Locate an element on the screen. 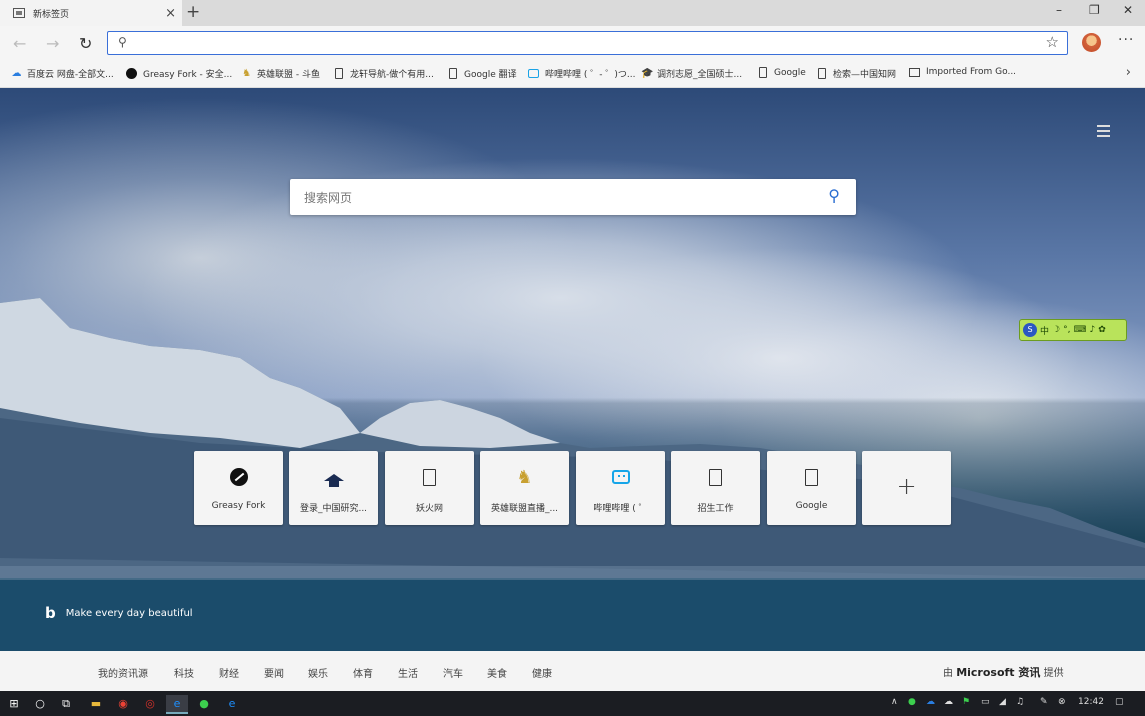 This screenshot has width=1145, height=716. profile-avatar is located at coordinates (1091, 42).